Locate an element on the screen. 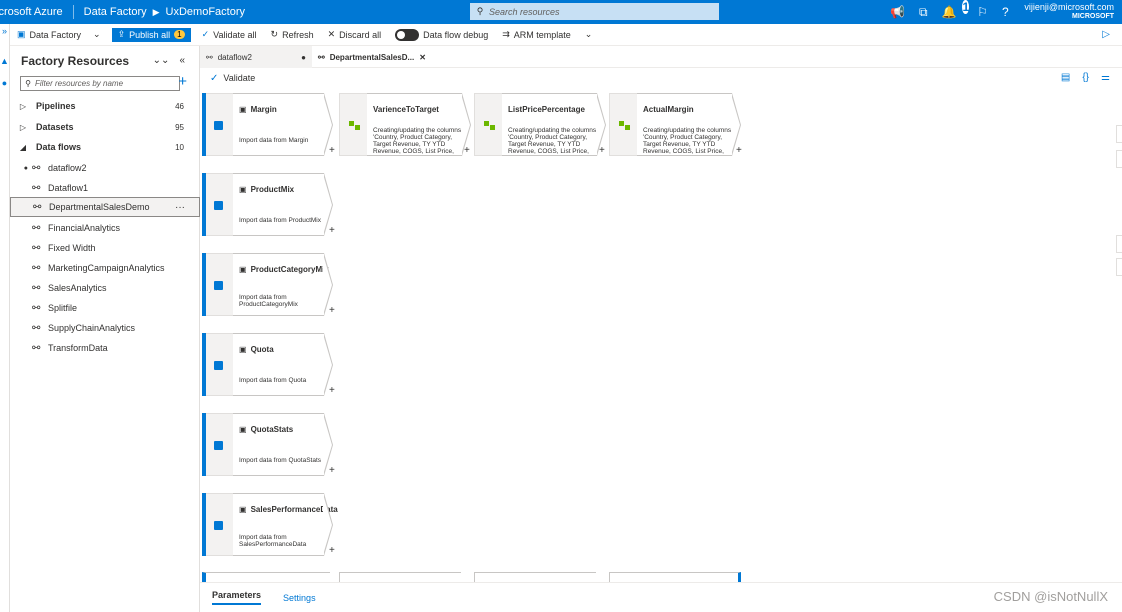  node-title: Quota is located at coordinates (262, 349).